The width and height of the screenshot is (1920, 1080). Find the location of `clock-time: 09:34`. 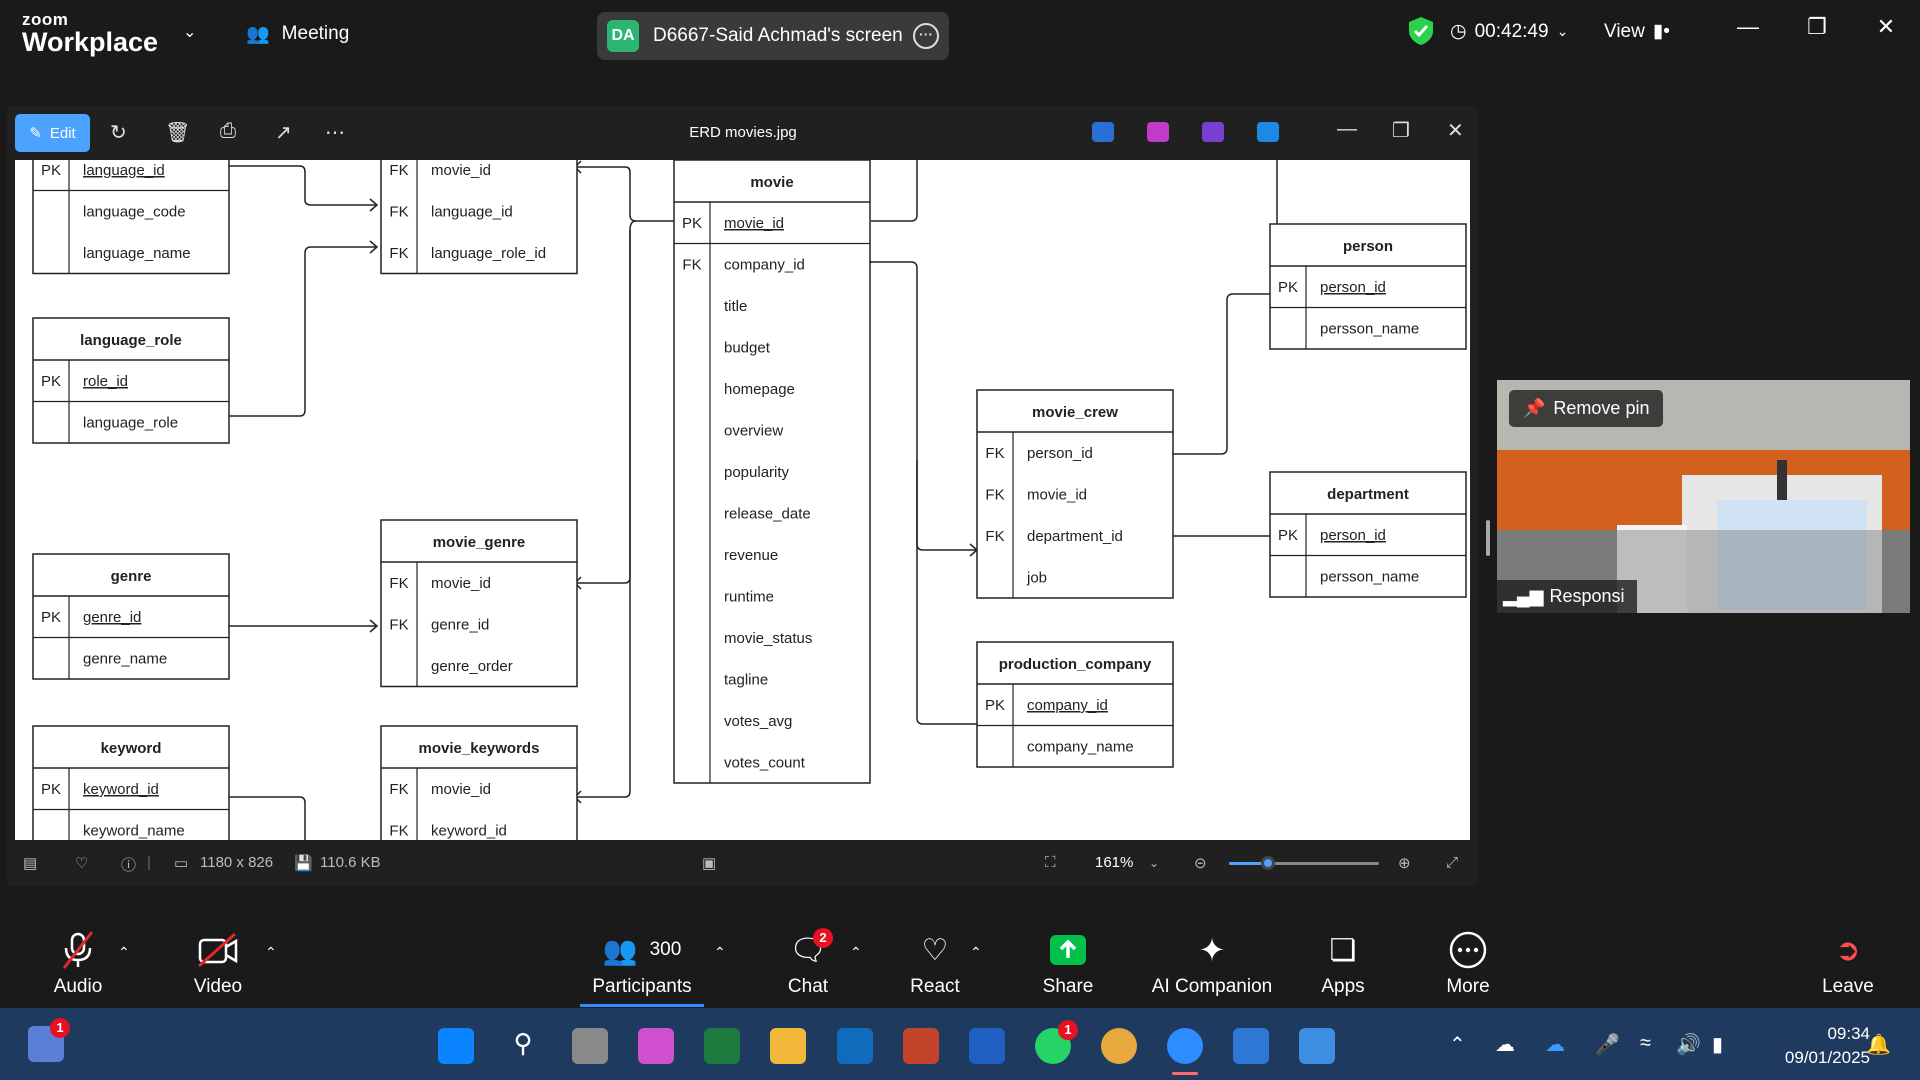

clock-time: 09:34 is located at coordinates (1848, 1033).